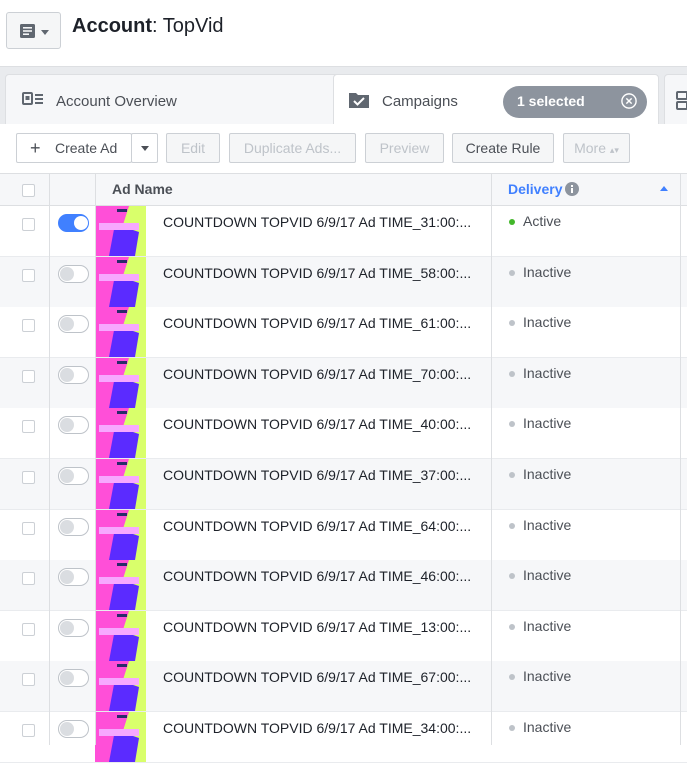 The height and width of the screenshot is (763, 687). What do you see at coordinates (74, 148) in the screenshot?
I see `create-ad-button: + Create Ad` at bounding box center [74, 148].